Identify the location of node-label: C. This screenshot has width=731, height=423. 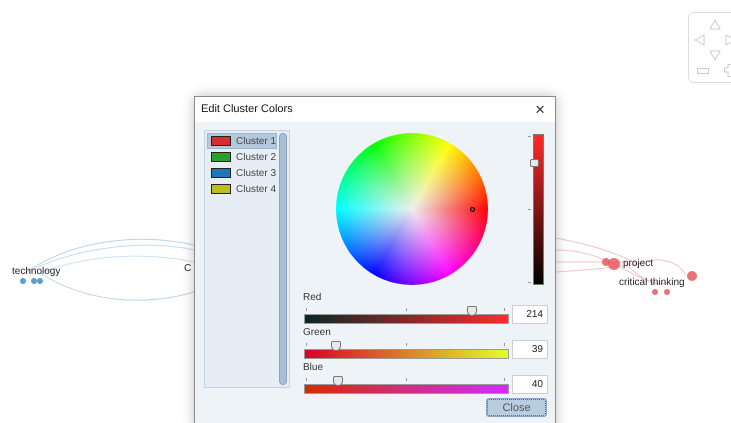
(188, 269).